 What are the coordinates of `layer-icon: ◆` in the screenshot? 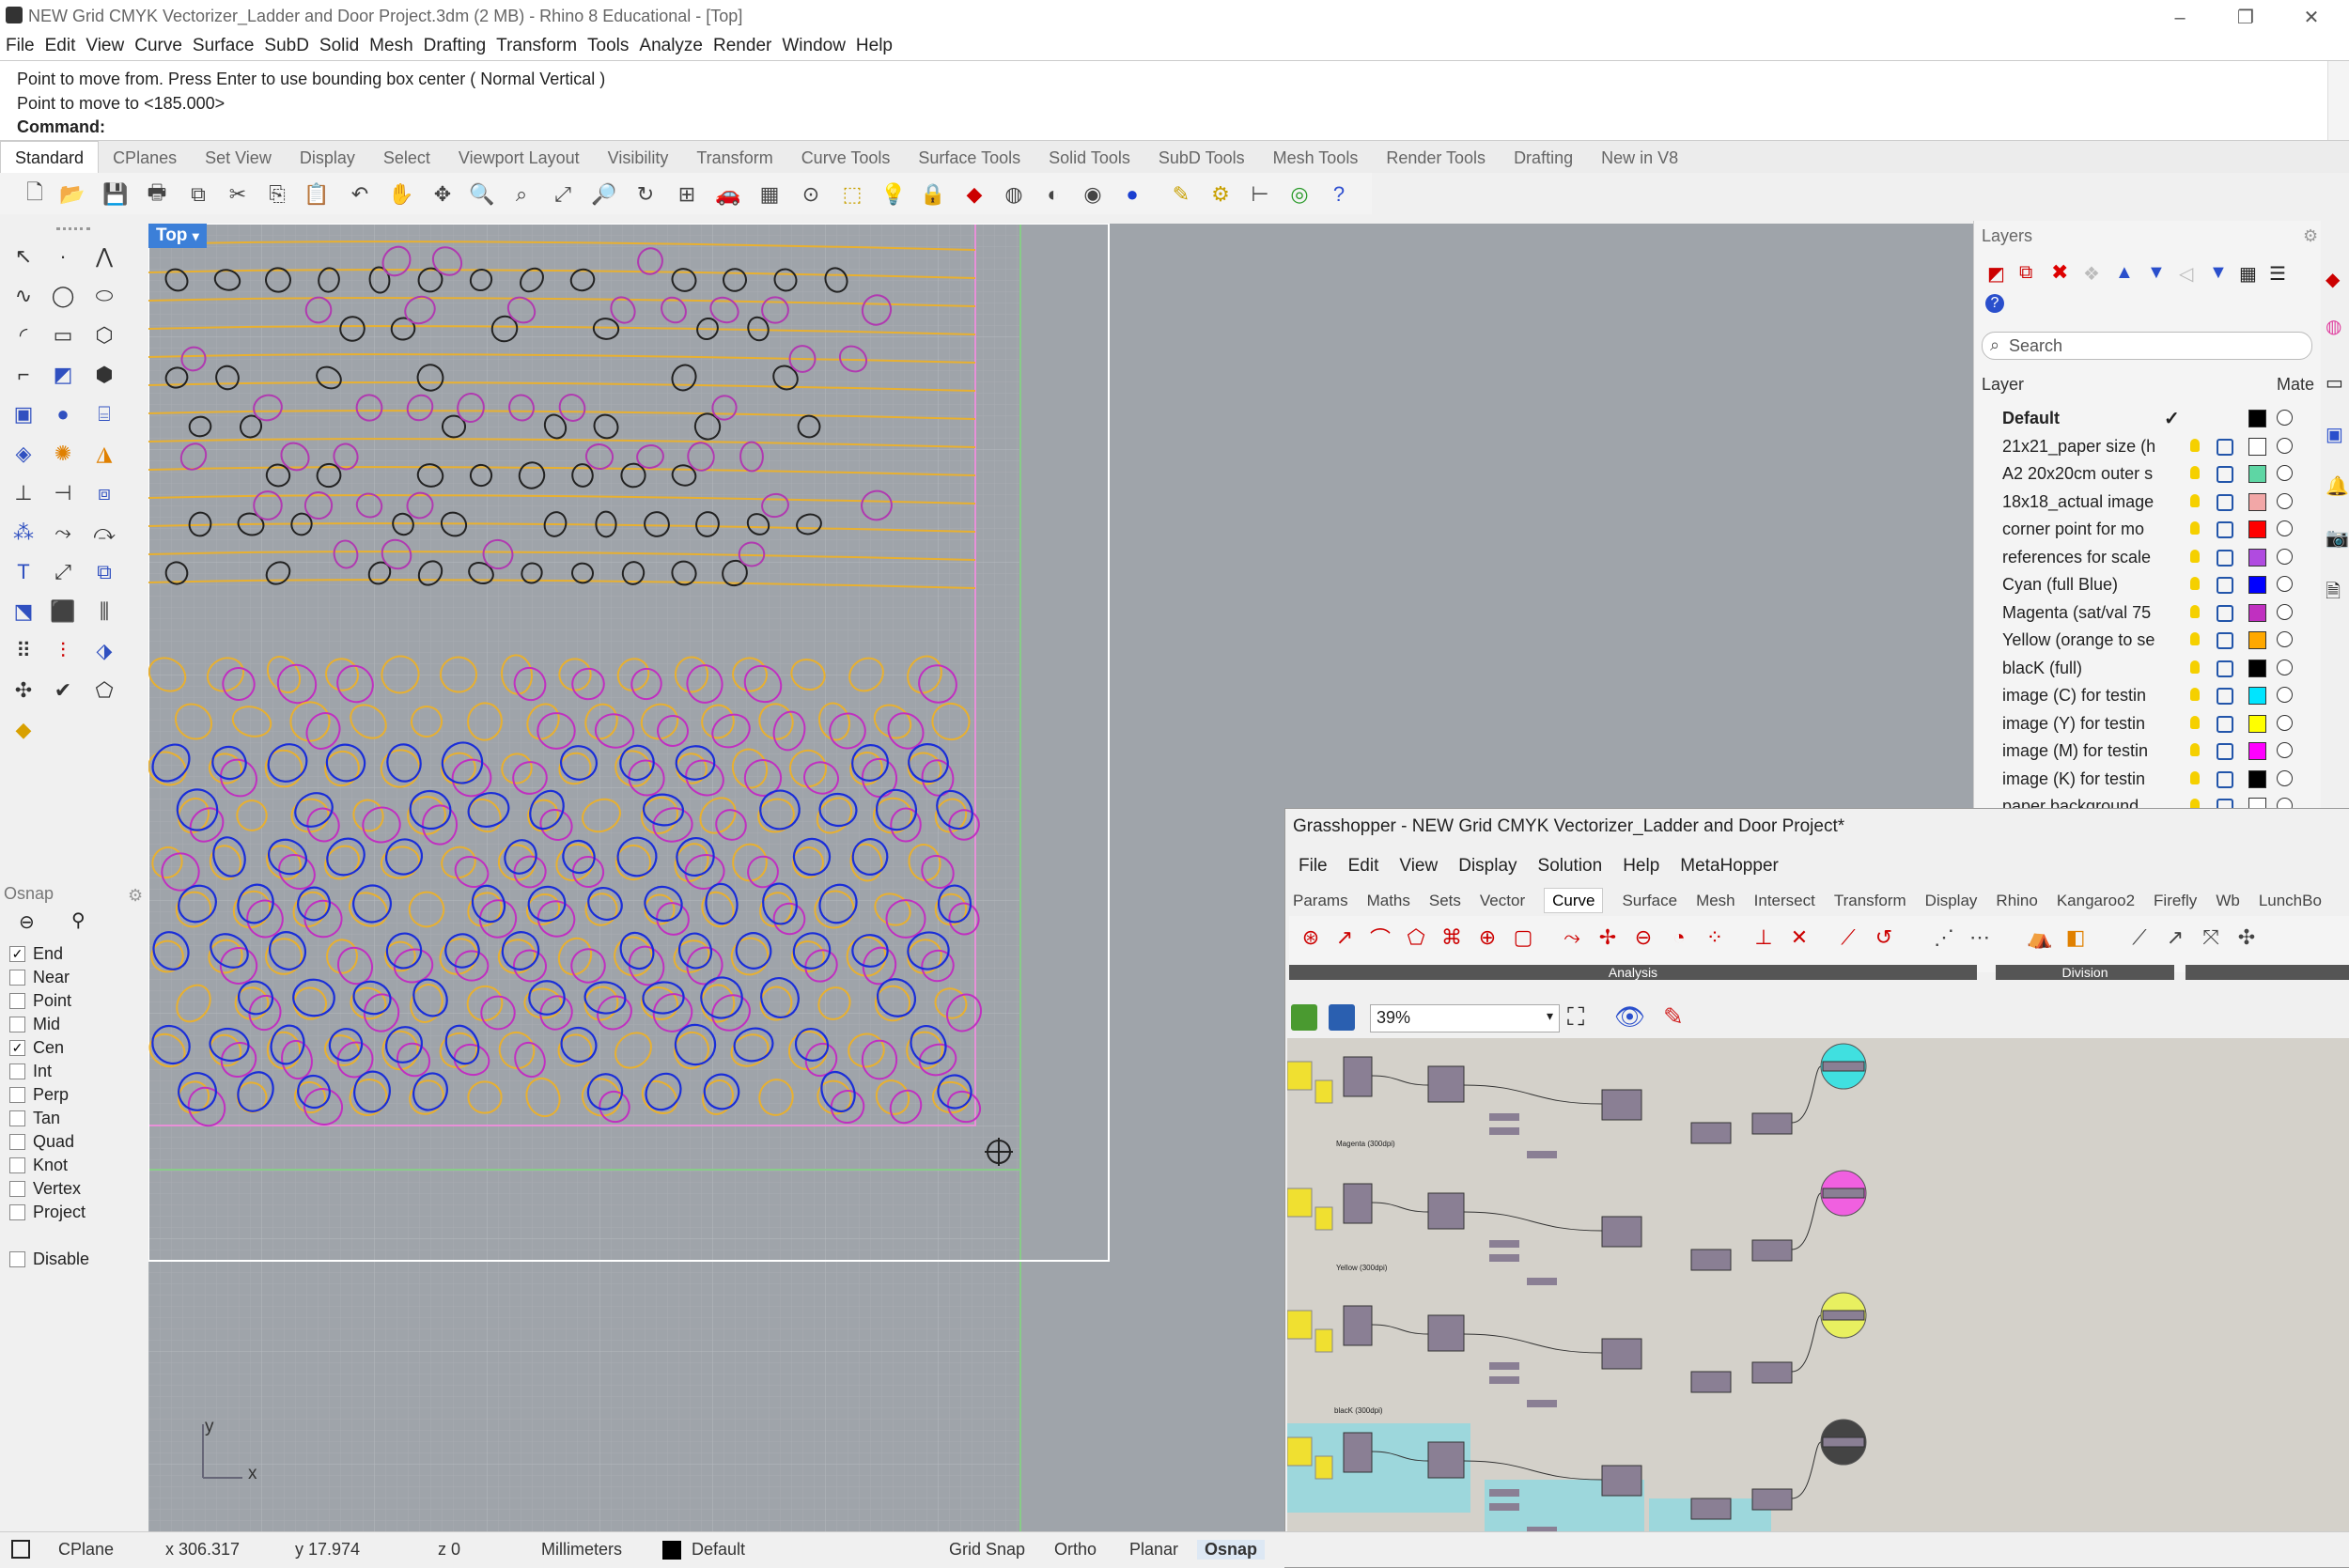 It's located at (974, 194).